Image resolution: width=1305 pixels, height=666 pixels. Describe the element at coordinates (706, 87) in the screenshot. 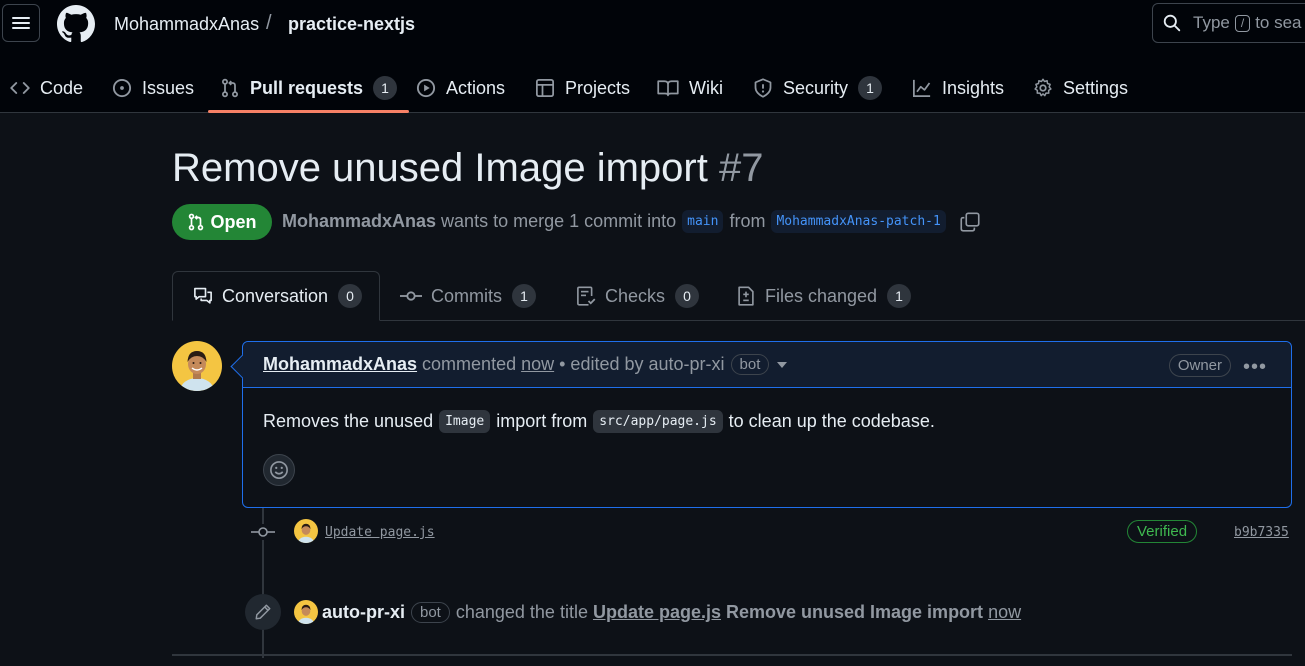

I see `tab-label: Wiki` at that location.